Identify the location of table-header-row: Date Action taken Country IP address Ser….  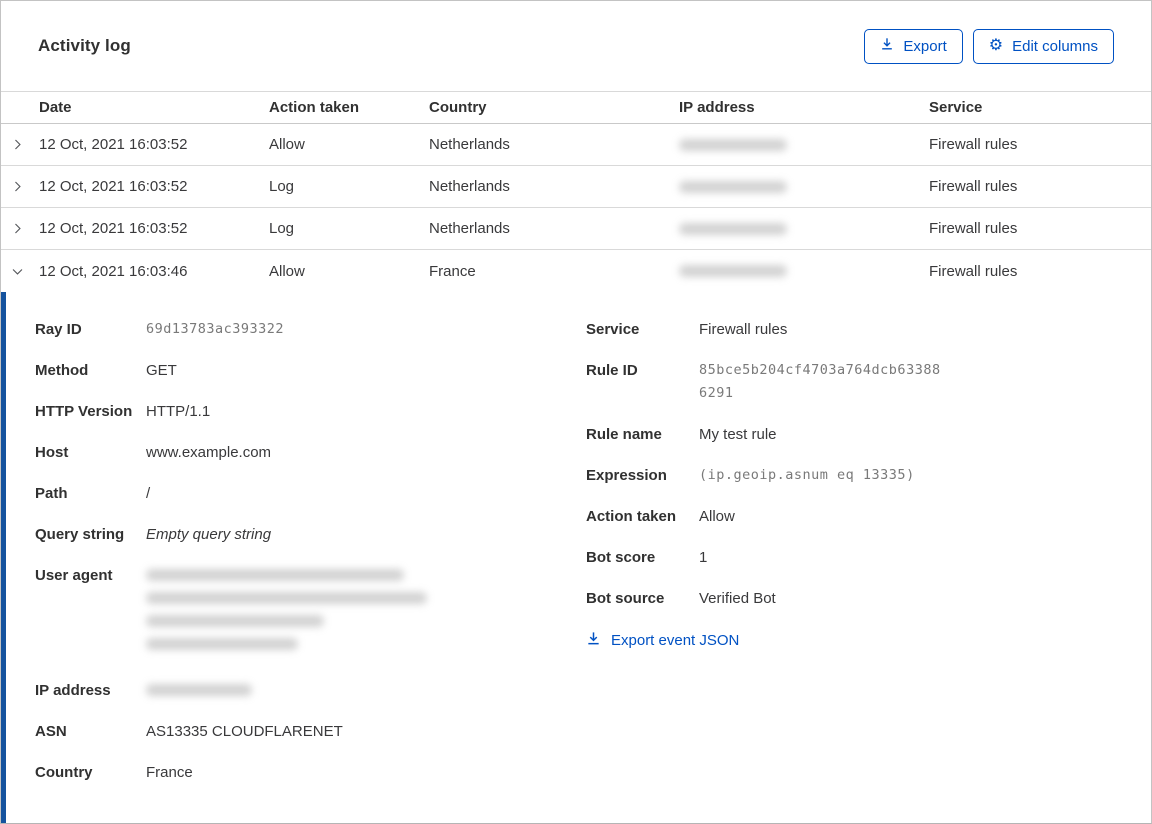
(576, 107).